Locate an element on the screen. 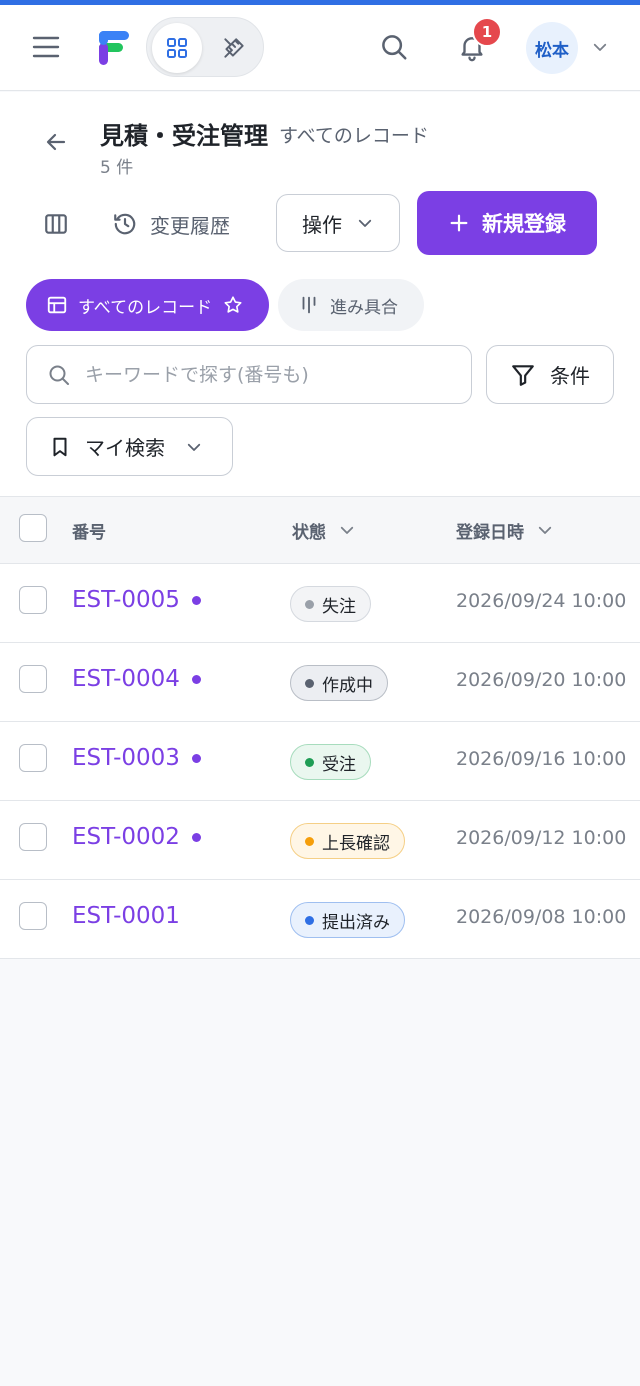  my-search-label: マイ検索 is located at coordinates (125, 448).